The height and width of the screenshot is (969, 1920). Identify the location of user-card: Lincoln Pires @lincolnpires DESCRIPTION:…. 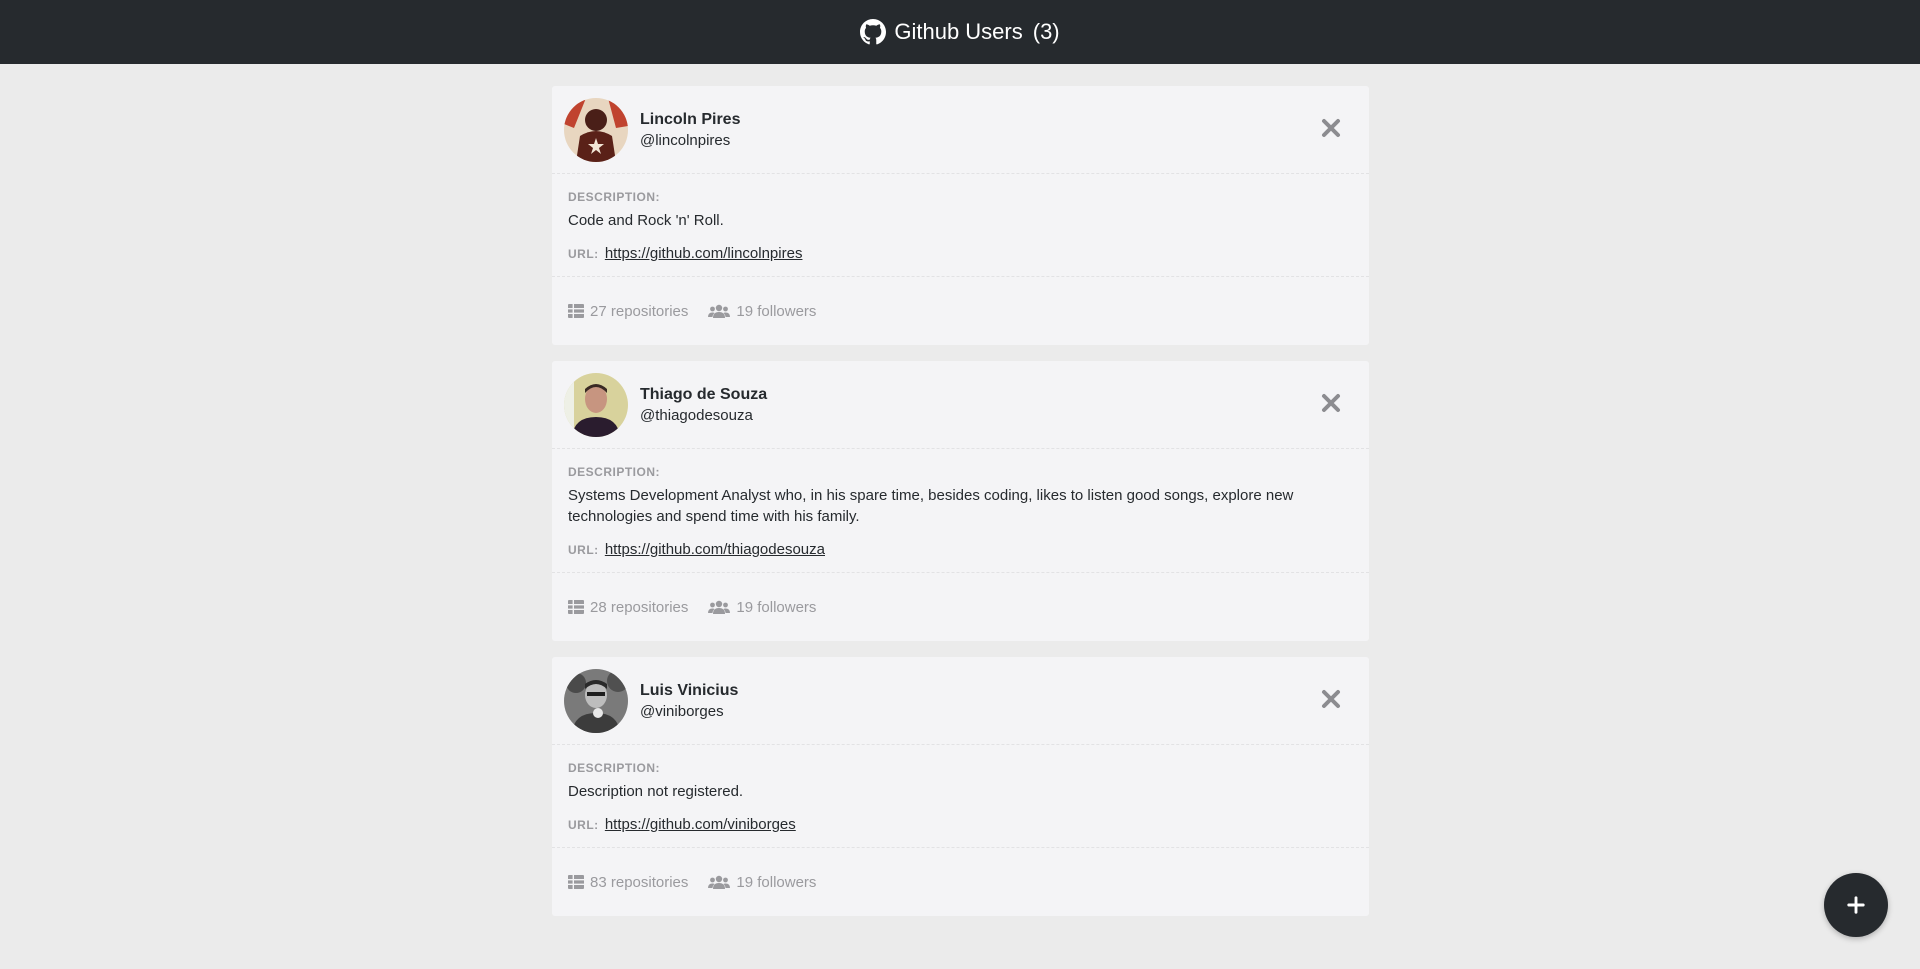
(960, 215).